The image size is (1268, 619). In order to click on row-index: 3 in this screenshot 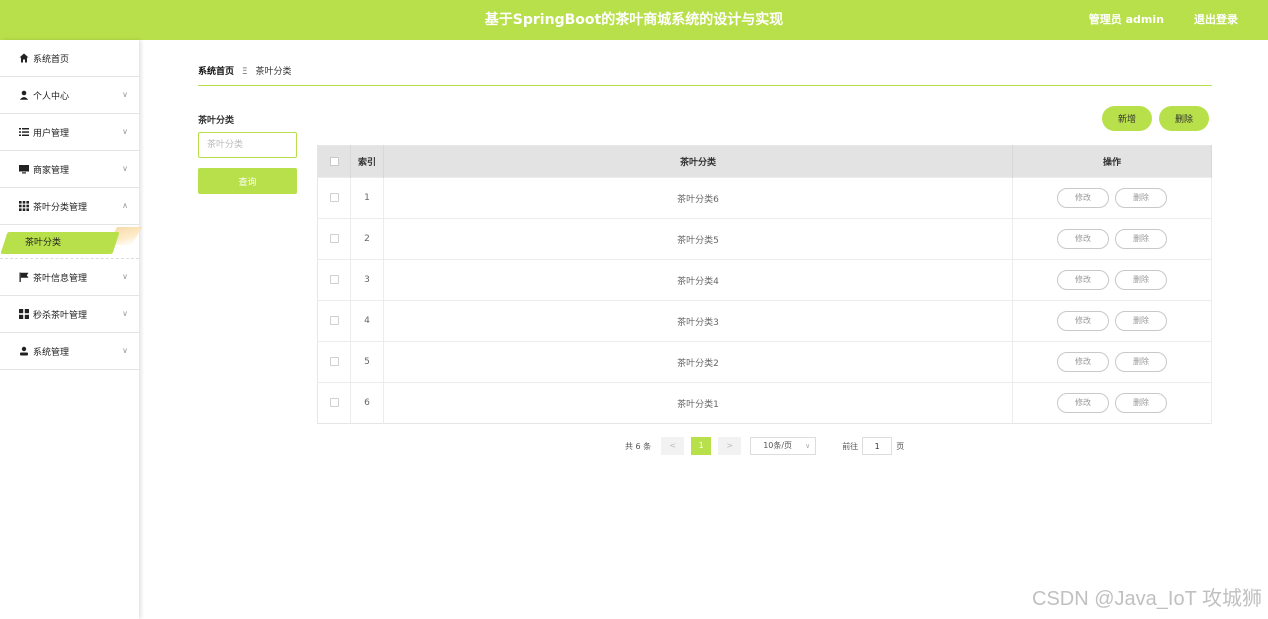, I will do `click(367, 280)`.